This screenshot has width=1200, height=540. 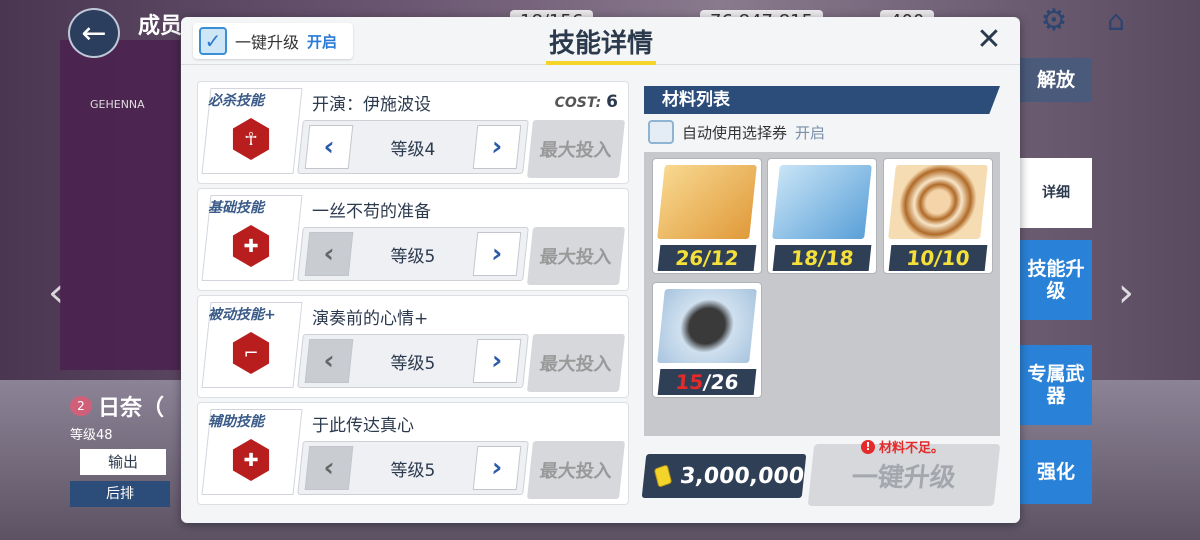 I want to click on level-selector: ‹ 等级4 ›, so click(x=413, y=147).